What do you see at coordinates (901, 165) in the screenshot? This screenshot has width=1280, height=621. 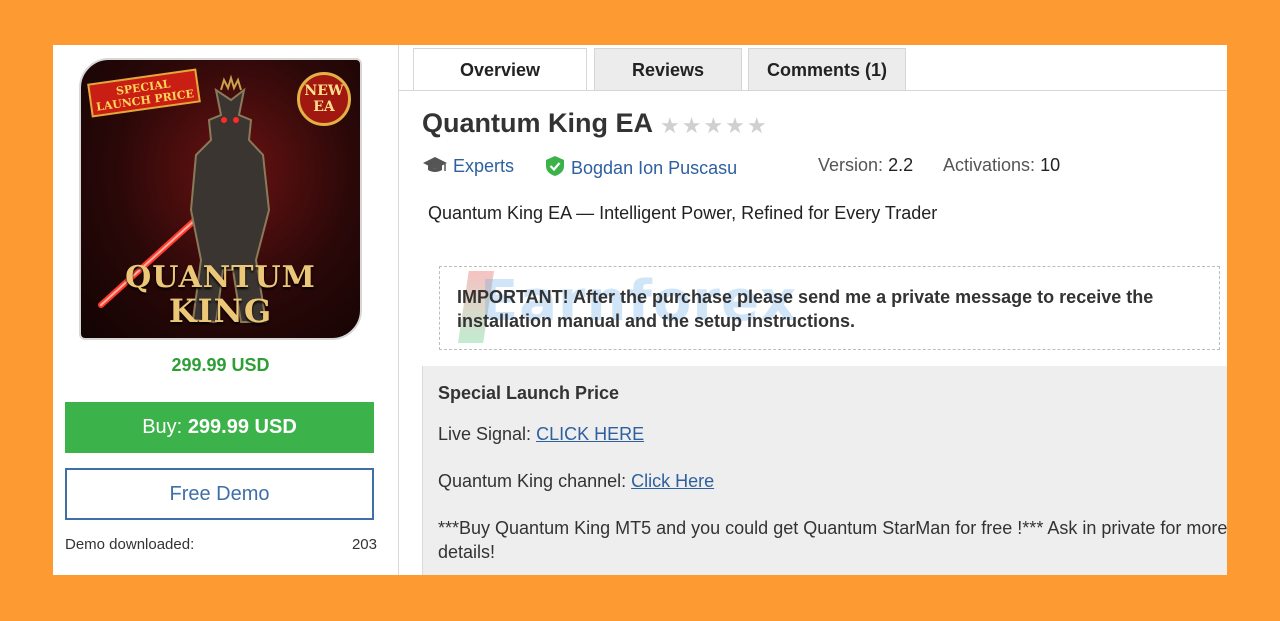 I see `version-value: 2.2` at bounding box center [901, 165].